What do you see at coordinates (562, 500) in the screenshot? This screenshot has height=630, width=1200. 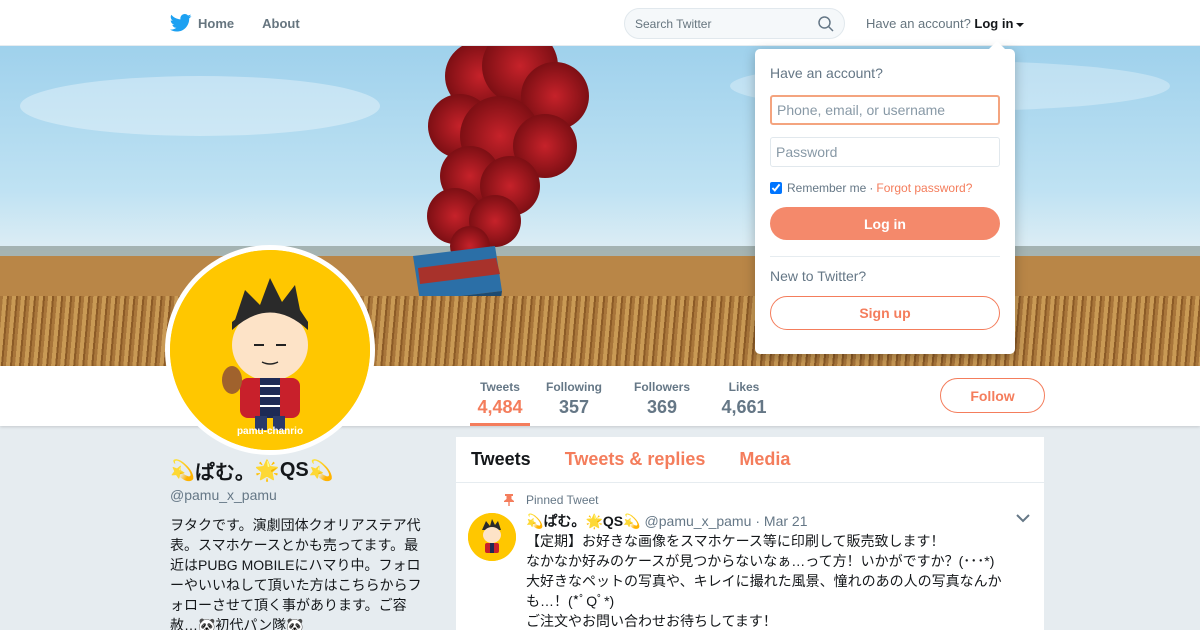 I see `pinned-label: Pinned Tweet` at bounding box center [562, 500].